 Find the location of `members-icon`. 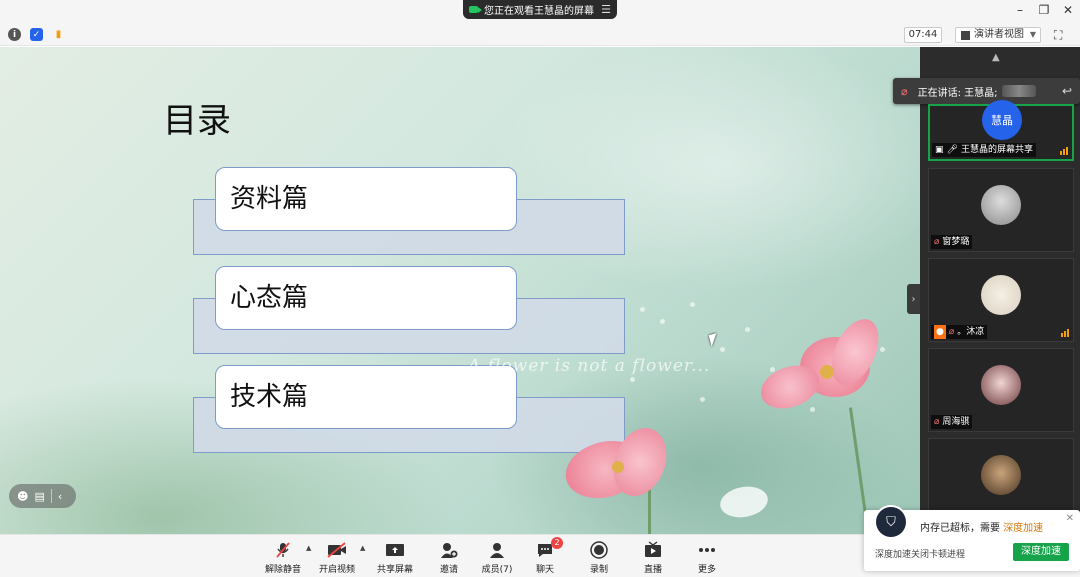

members-icon is located at coordinates (497, 550).